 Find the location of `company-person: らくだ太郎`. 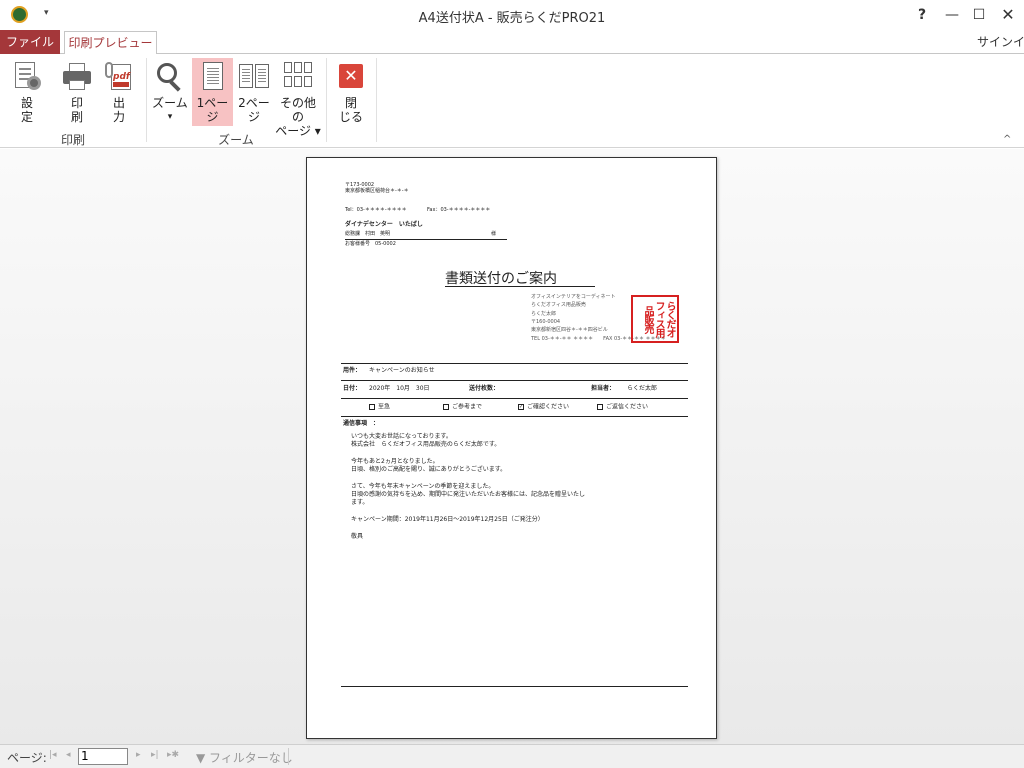

company-person: らくだ太郎 is located at coordinates (544, 314).